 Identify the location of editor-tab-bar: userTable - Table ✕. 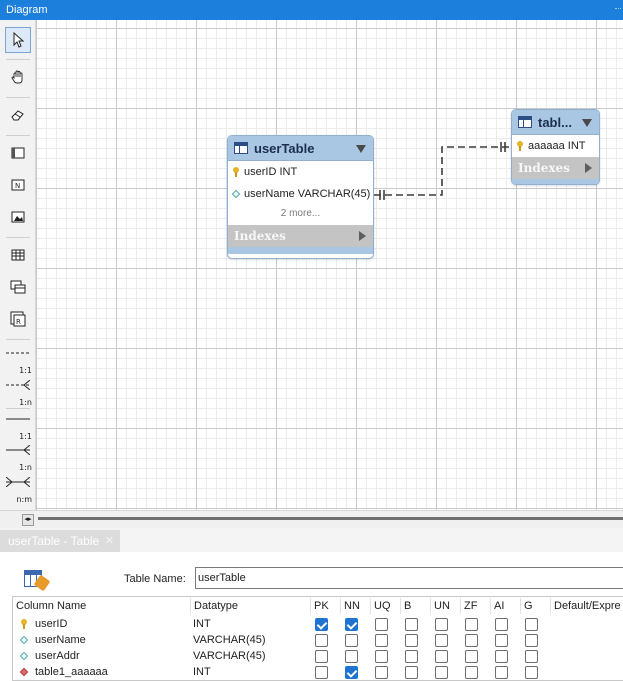
(311, 540).